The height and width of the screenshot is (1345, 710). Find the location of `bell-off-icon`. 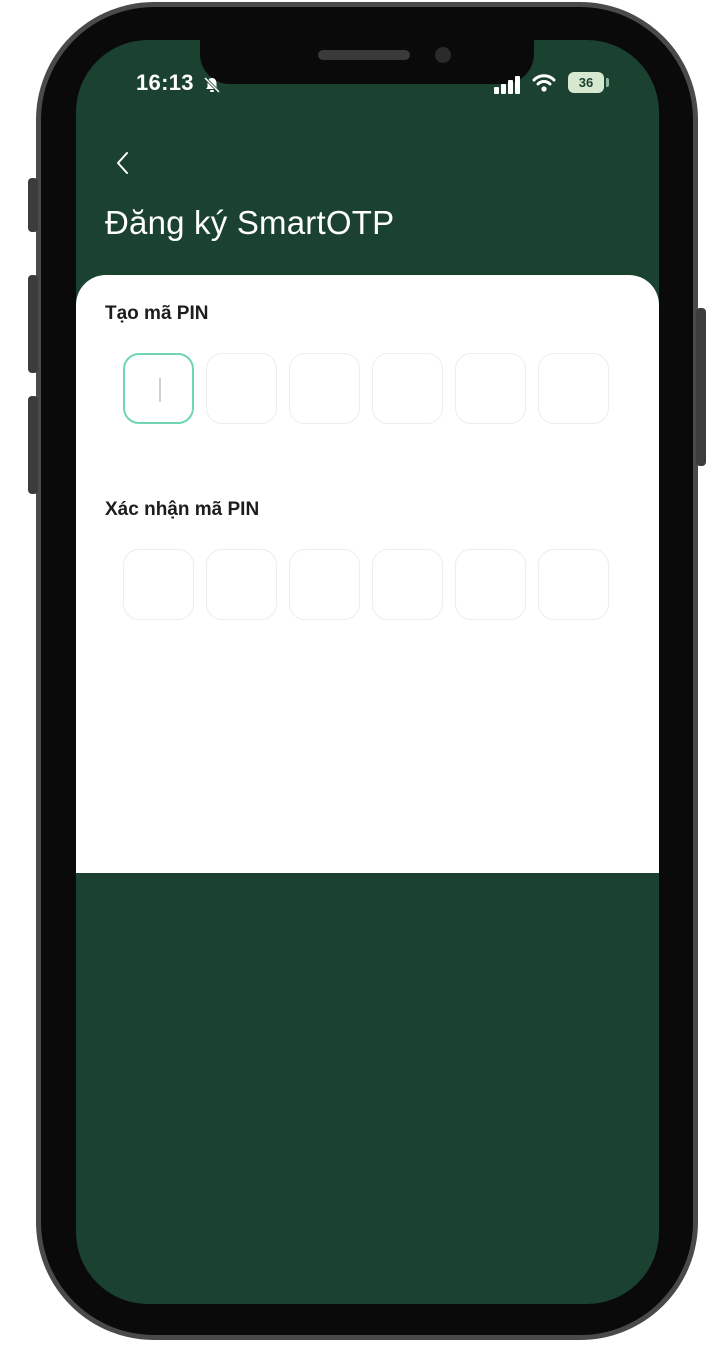

bell-off-icon is located at coordinates (212, 85).